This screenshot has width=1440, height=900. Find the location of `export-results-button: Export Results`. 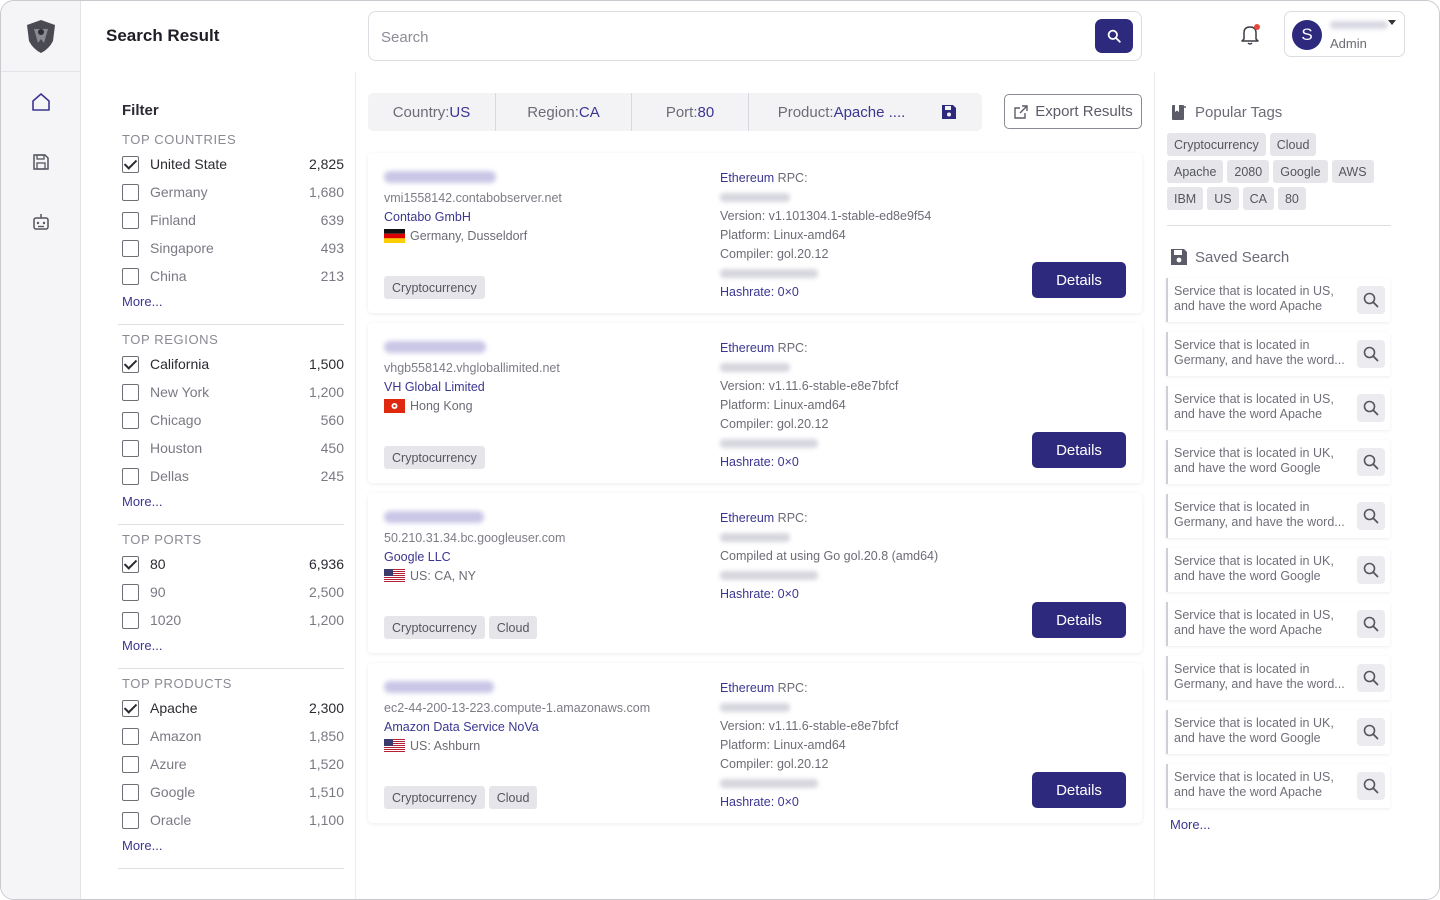

export-results-button: Export Results is located at coordinates (1073, 111).